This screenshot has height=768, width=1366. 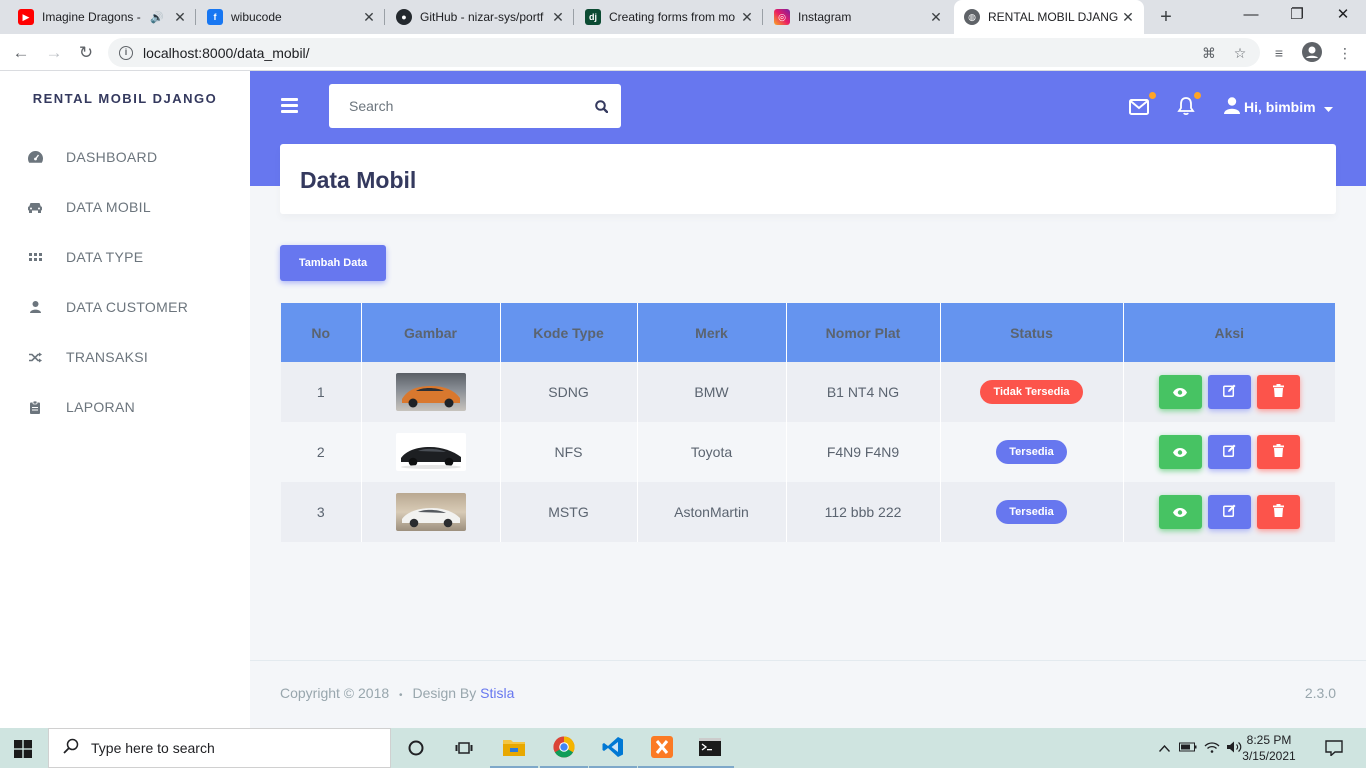 I want to click on translate-icon: ⌘, so click(x=1209, y=53).